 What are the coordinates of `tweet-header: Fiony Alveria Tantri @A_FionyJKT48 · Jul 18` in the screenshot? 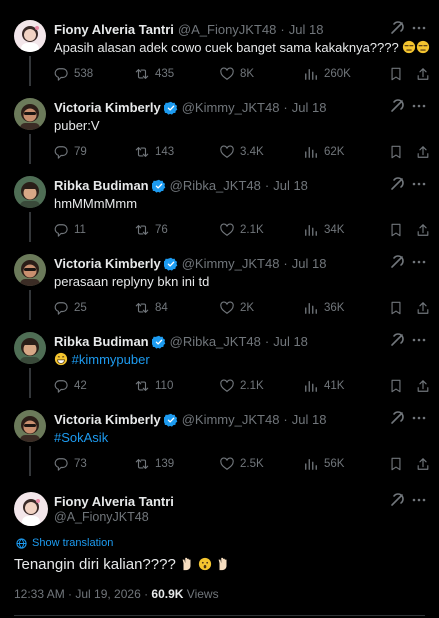 It's located at (216, 29).